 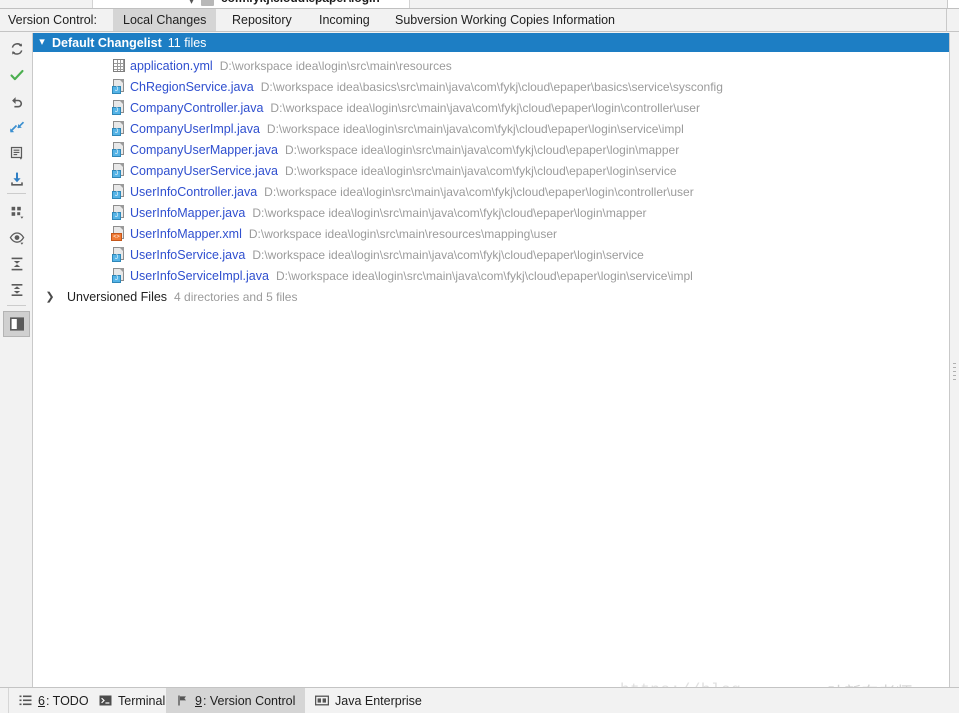 I want to click on chevron-right-icon: ❯, so click(x=50, y=296).